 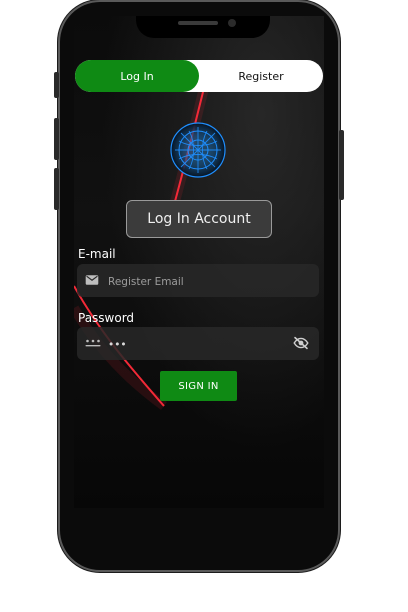 What do you see at coordinates (56, 139) in the screenshot?
I see `phone-volume-up-button` at bounding box center [56, 139].